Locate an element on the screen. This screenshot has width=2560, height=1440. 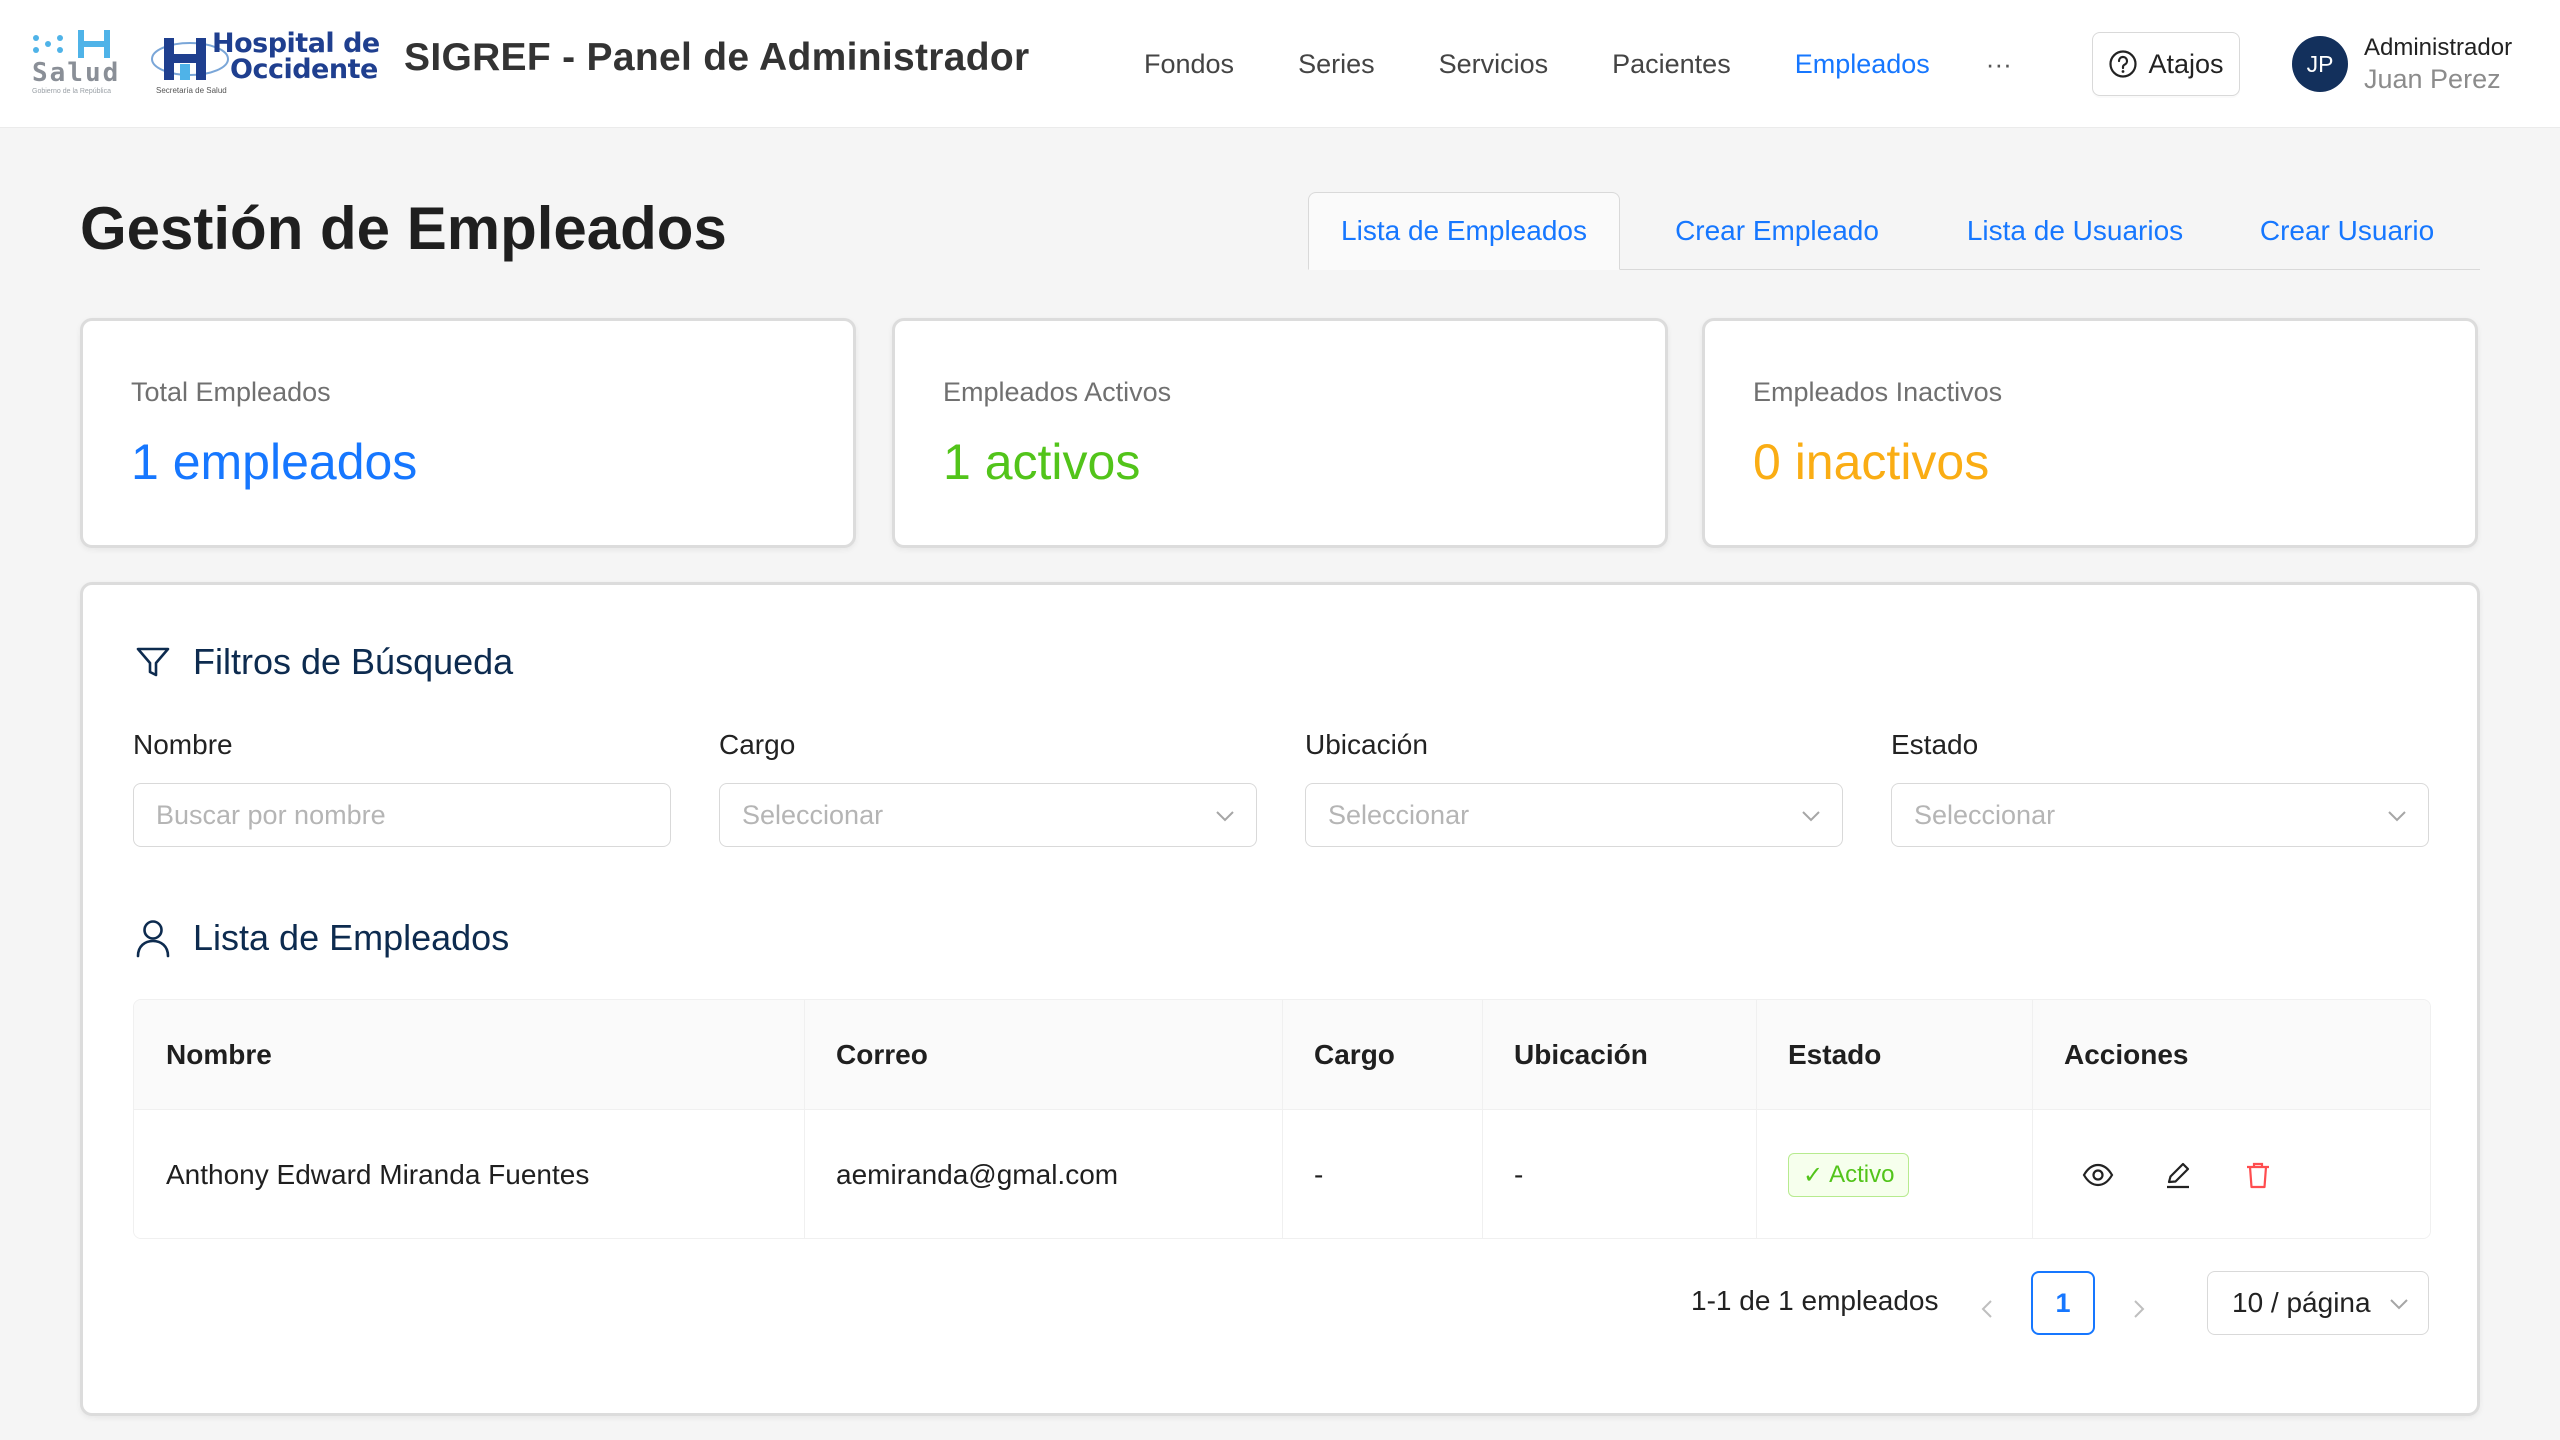
tab-crear-usuario: Crear Usuario is located at coordinates (2347, 230).